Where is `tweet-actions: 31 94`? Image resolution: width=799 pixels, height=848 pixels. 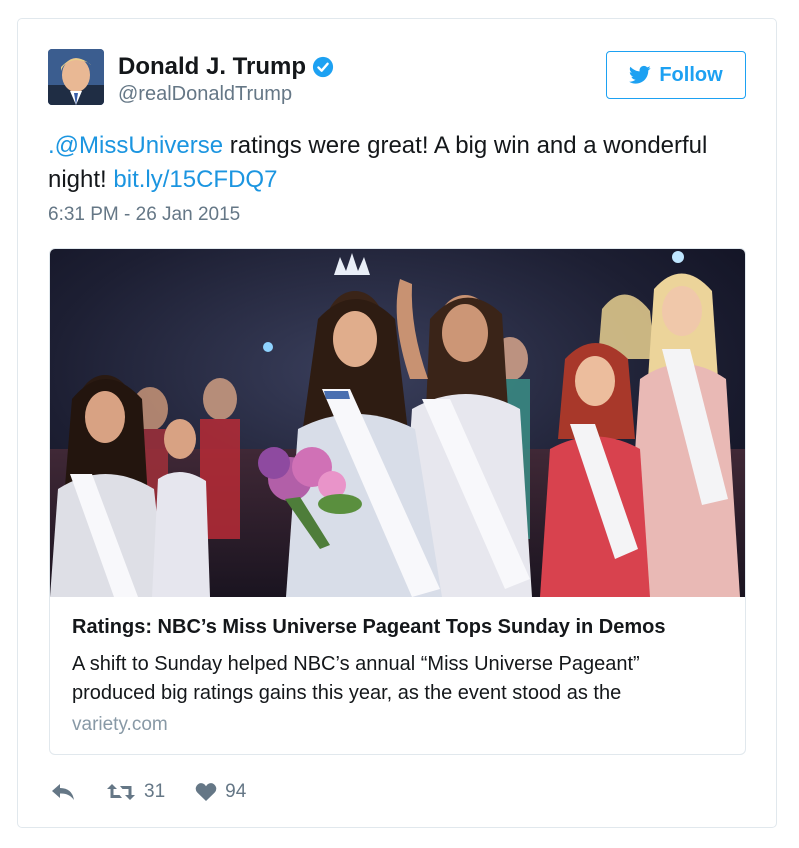 tweet-actions: 31 94 is located at coordinates (148, 792).